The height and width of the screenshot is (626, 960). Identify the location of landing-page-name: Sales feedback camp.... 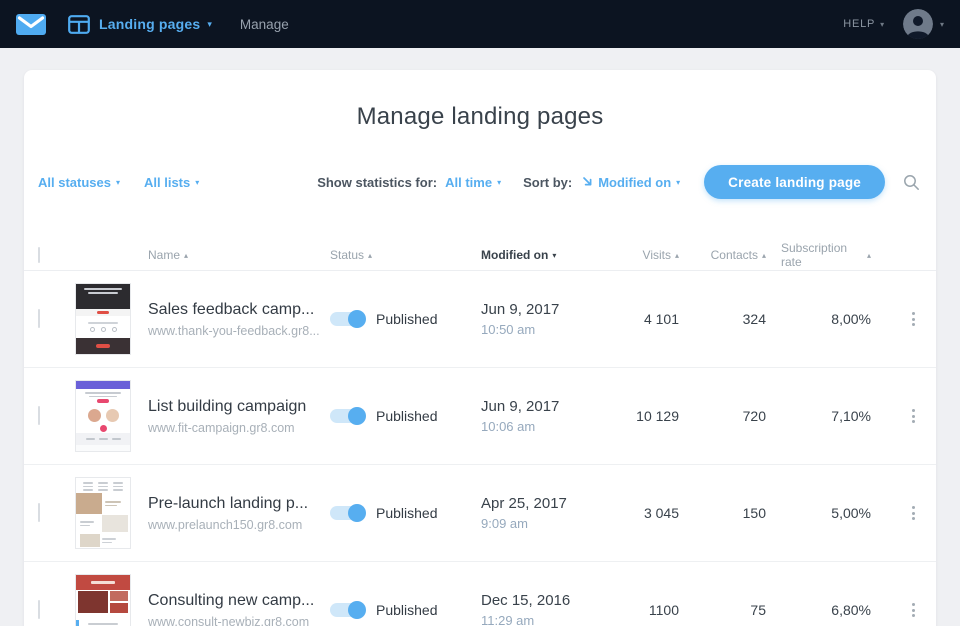
(236, 310).